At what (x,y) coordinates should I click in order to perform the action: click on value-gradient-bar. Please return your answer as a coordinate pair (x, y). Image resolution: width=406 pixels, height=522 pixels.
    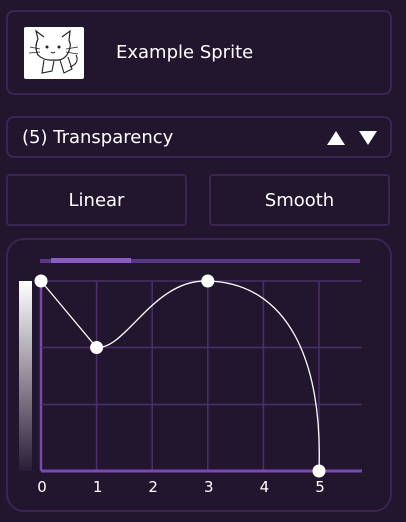
    Looking at the image, I should click on (25, 376).